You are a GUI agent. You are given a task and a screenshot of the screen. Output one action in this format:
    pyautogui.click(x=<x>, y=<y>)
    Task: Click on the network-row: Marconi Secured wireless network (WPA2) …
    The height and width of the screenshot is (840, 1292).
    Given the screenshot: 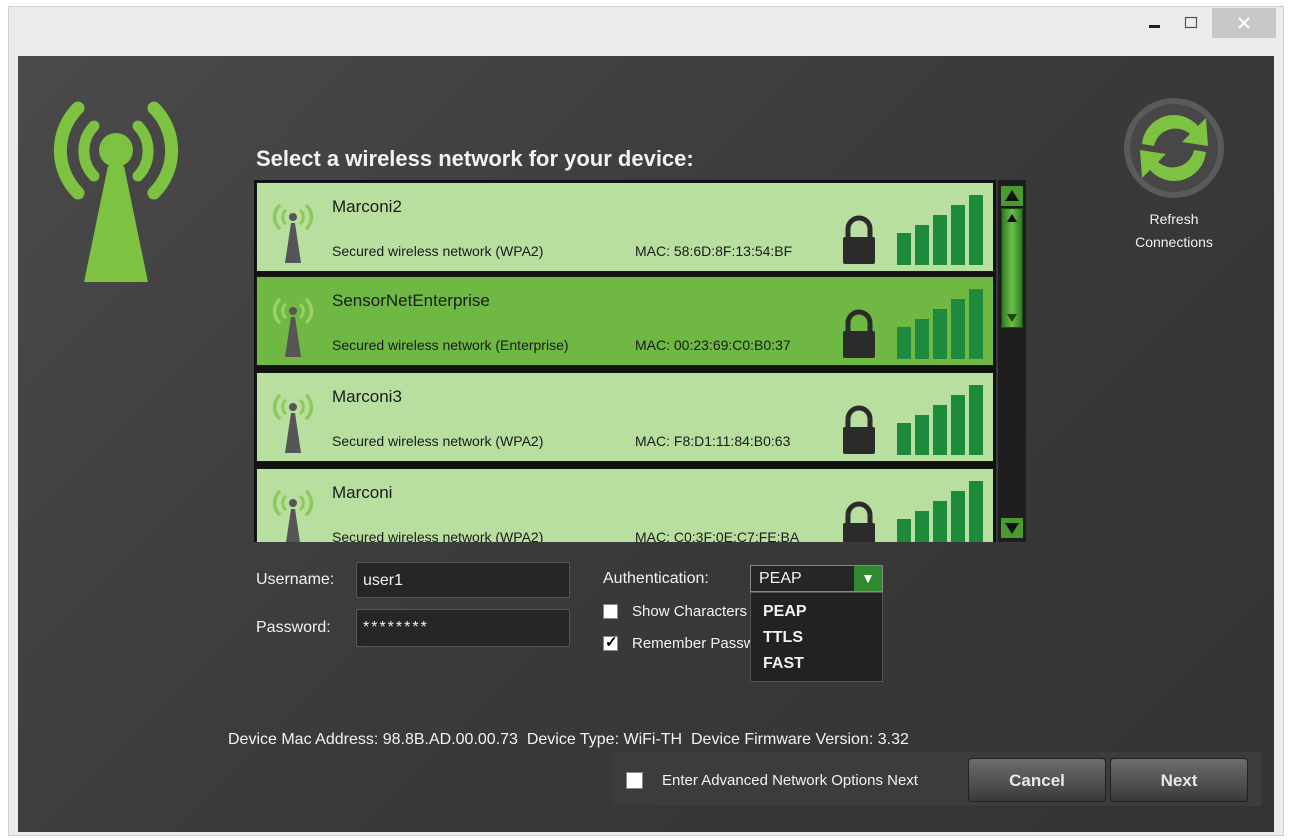 What is the action you would take?
    pyautogui.click(x=625, y=505)
    